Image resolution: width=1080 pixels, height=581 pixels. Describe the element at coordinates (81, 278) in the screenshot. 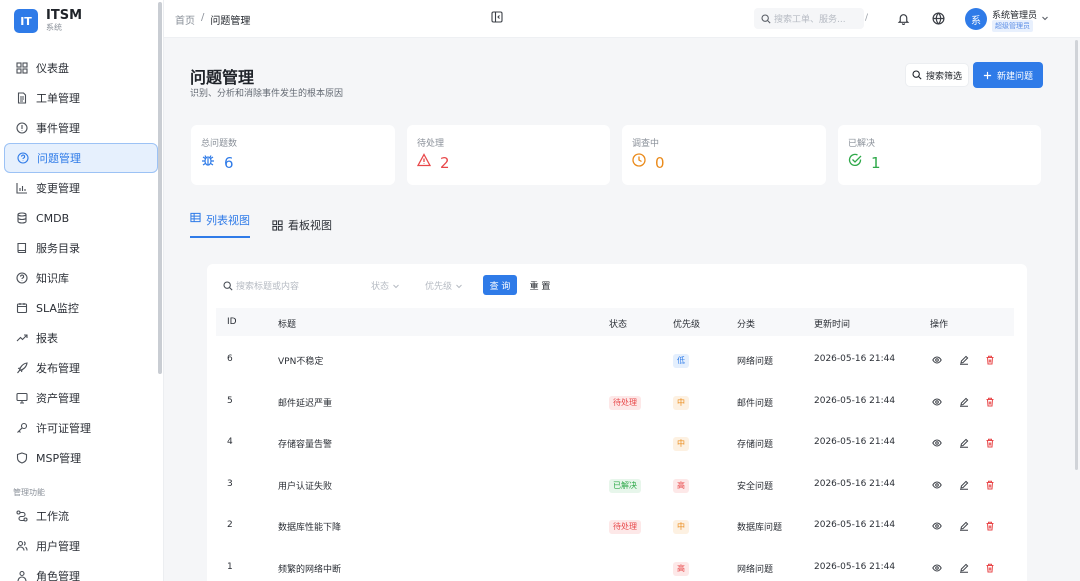

I see `sidebar-item-knowledge: 知识库` at that location.